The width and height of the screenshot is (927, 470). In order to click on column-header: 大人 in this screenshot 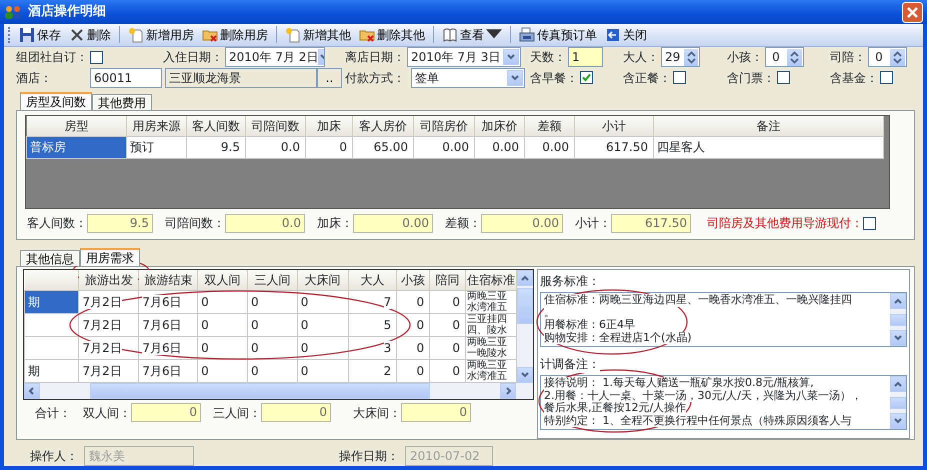, I will do `click(372, 280)`.